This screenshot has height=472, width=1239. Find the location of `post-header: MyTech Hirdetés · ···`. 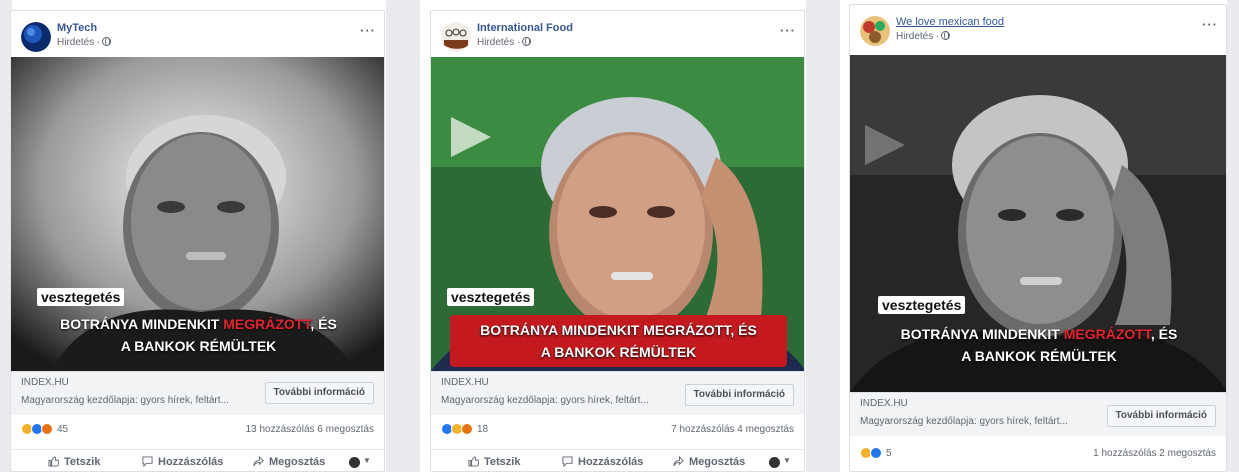

post-header: MyTech Hirdetés · ··· is located at coordinates (197, 36).